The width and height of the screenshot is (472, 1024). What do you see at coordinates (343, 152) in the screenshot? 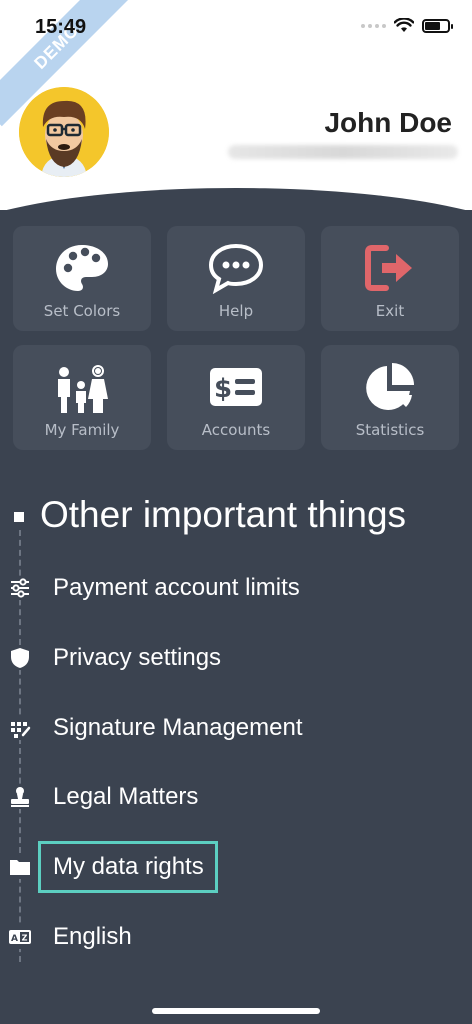
I see `user-subtitle-blurred` at bounding box center [343, 152].